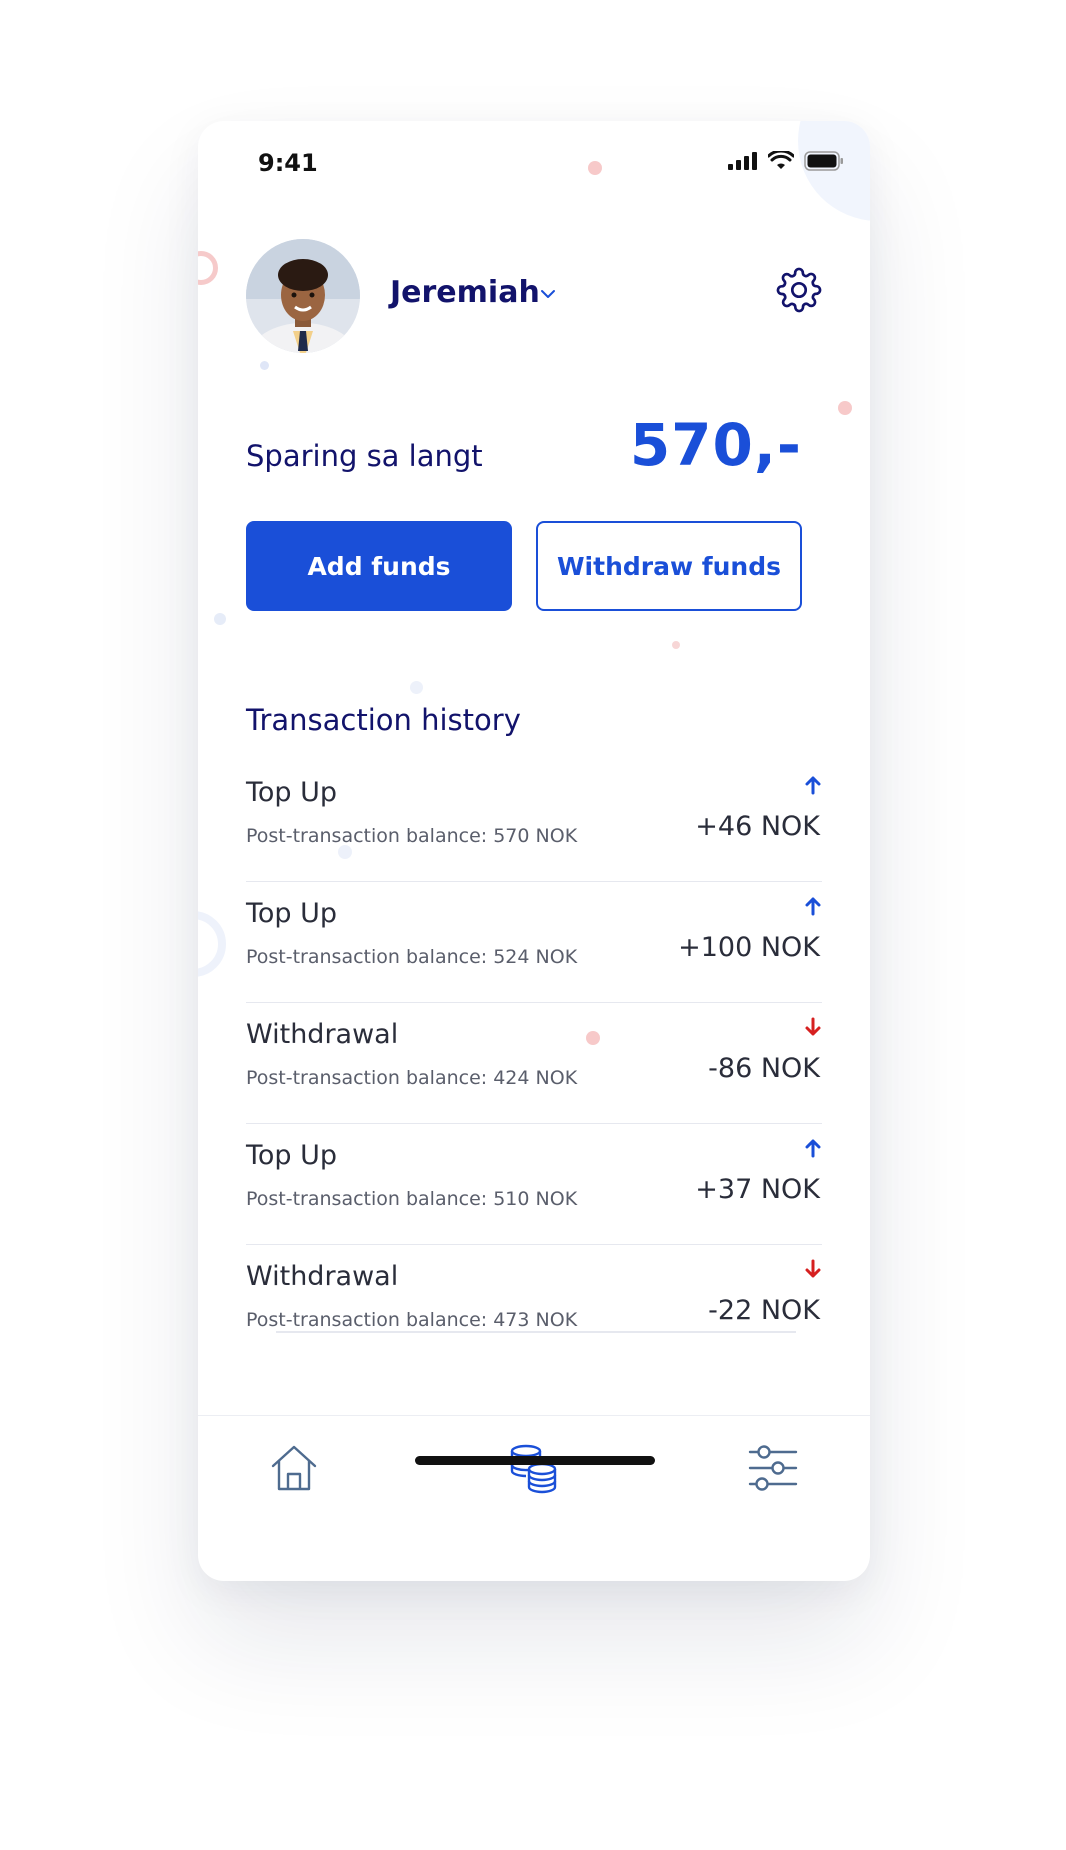 The image size is (1066, 1850). What do you see at coordinates (288, 163) in the screenshot?
I see `status-time: 9:41` at bounding box center [288, 163].